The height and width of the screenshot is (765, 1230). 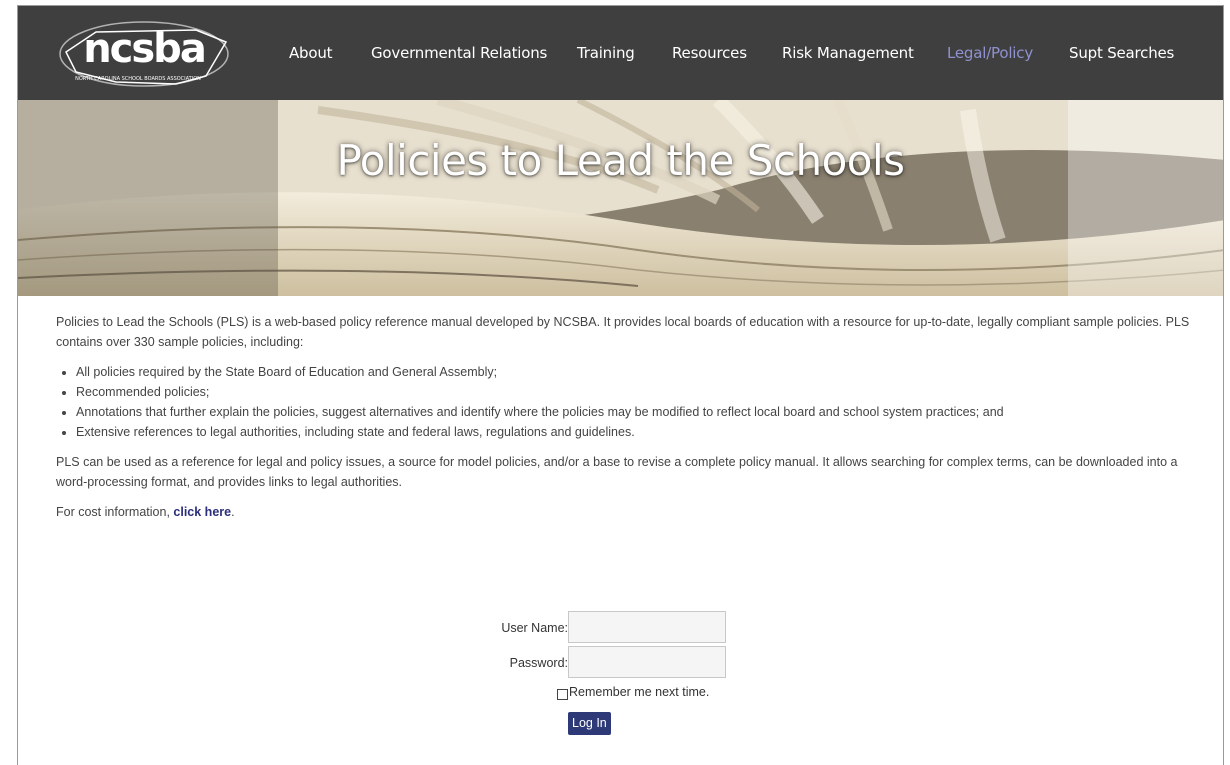 I want to click on svg-text: ncsba, so click(x=144, y=49).